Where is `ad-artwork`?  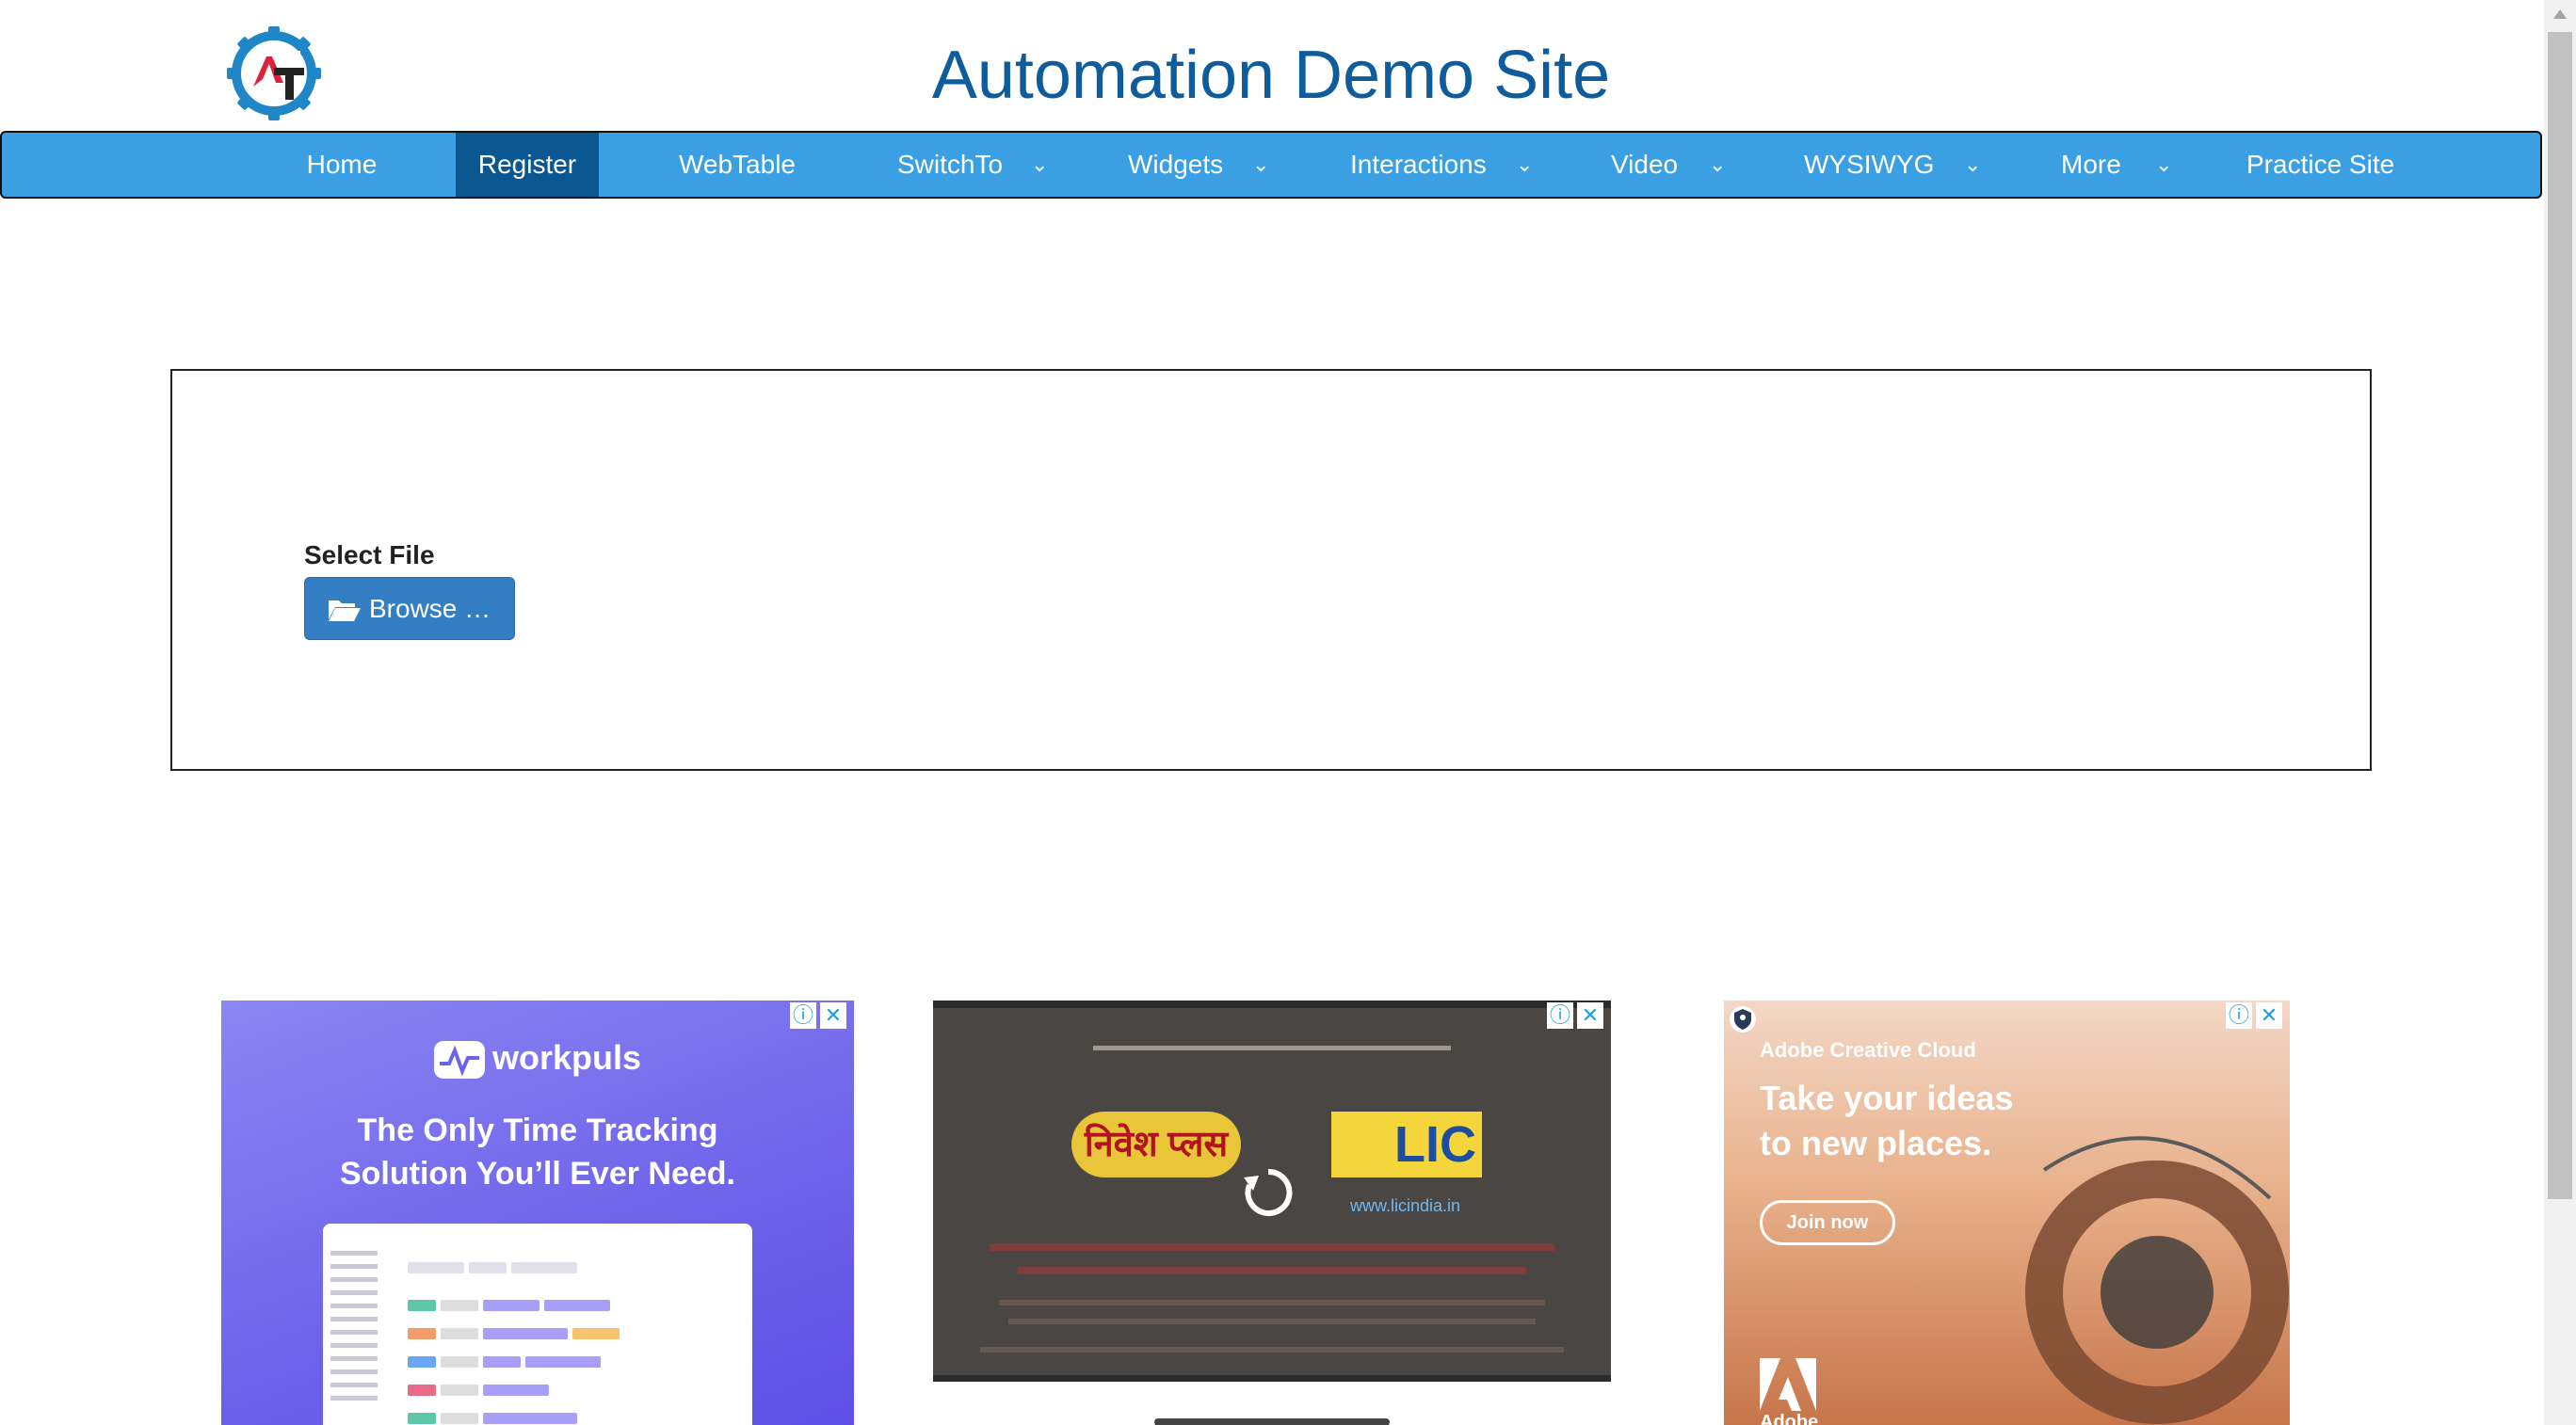 ad-artwork is located at coordinates (2157, 1280).